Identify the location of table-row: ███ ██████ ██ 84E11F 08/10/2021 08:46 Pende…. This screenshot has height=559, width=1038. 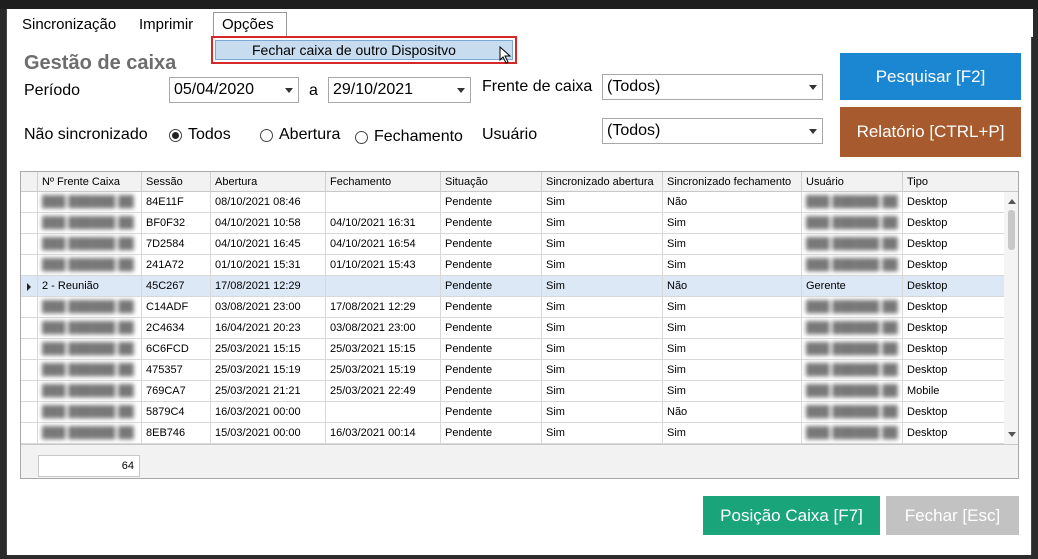
(512, 202).